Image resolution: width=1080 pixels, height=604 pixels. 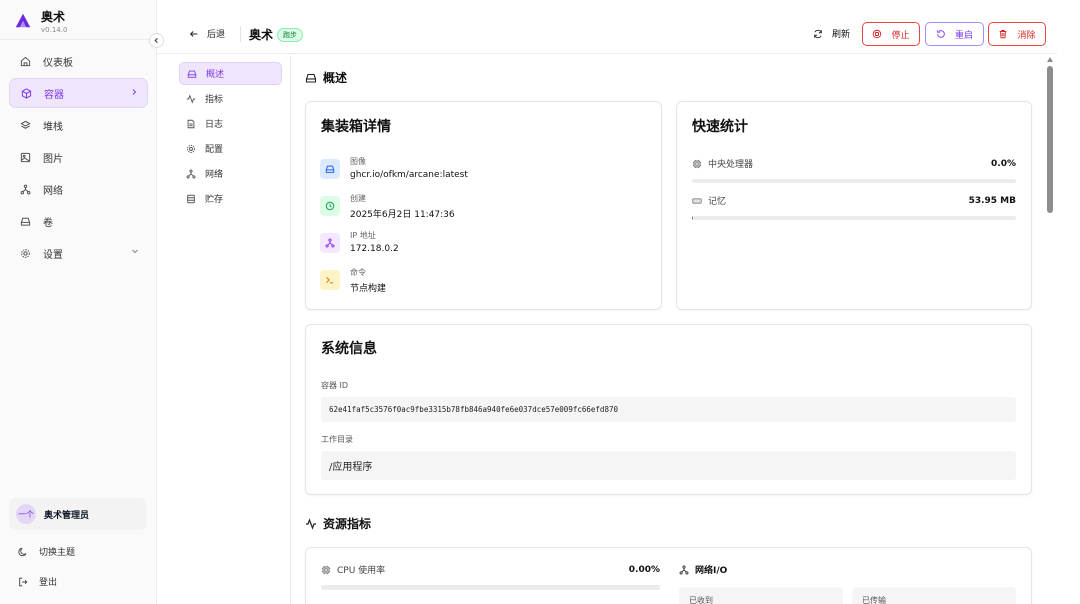 What do you see at coordinates (335, 78) in the screenshot?
I see `section-title-text: 概述` at bounding box center [335, 78].